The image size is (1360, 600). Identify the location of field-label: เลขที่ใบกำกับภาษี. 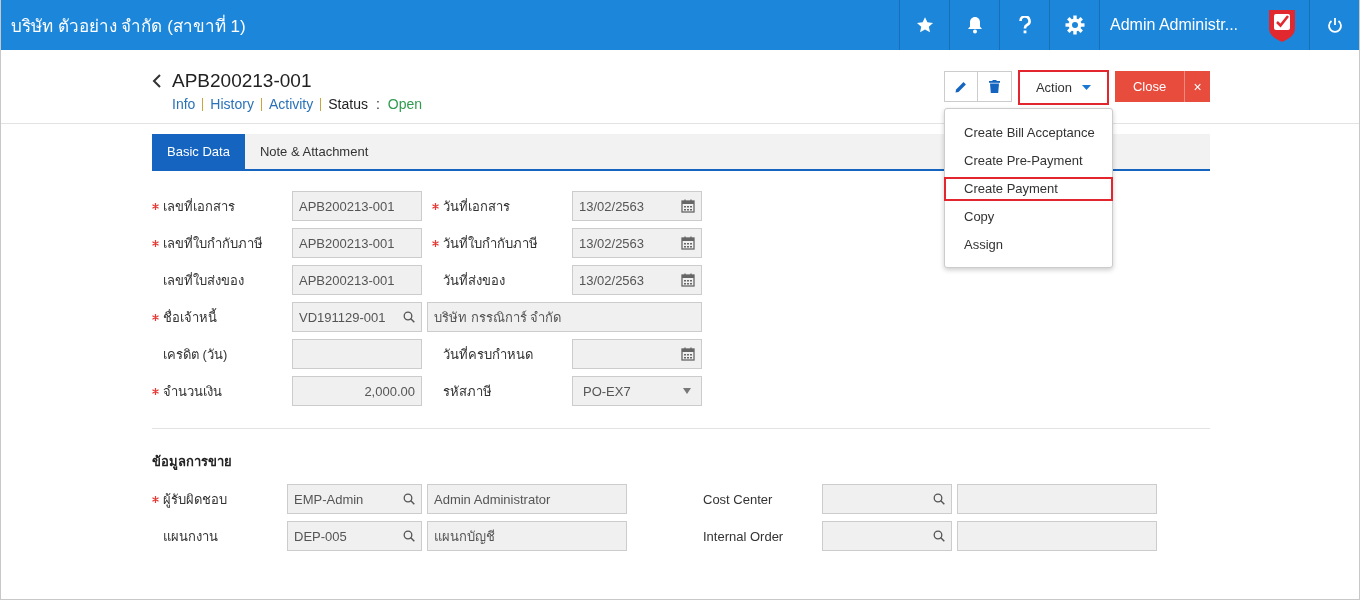
(213, 243).